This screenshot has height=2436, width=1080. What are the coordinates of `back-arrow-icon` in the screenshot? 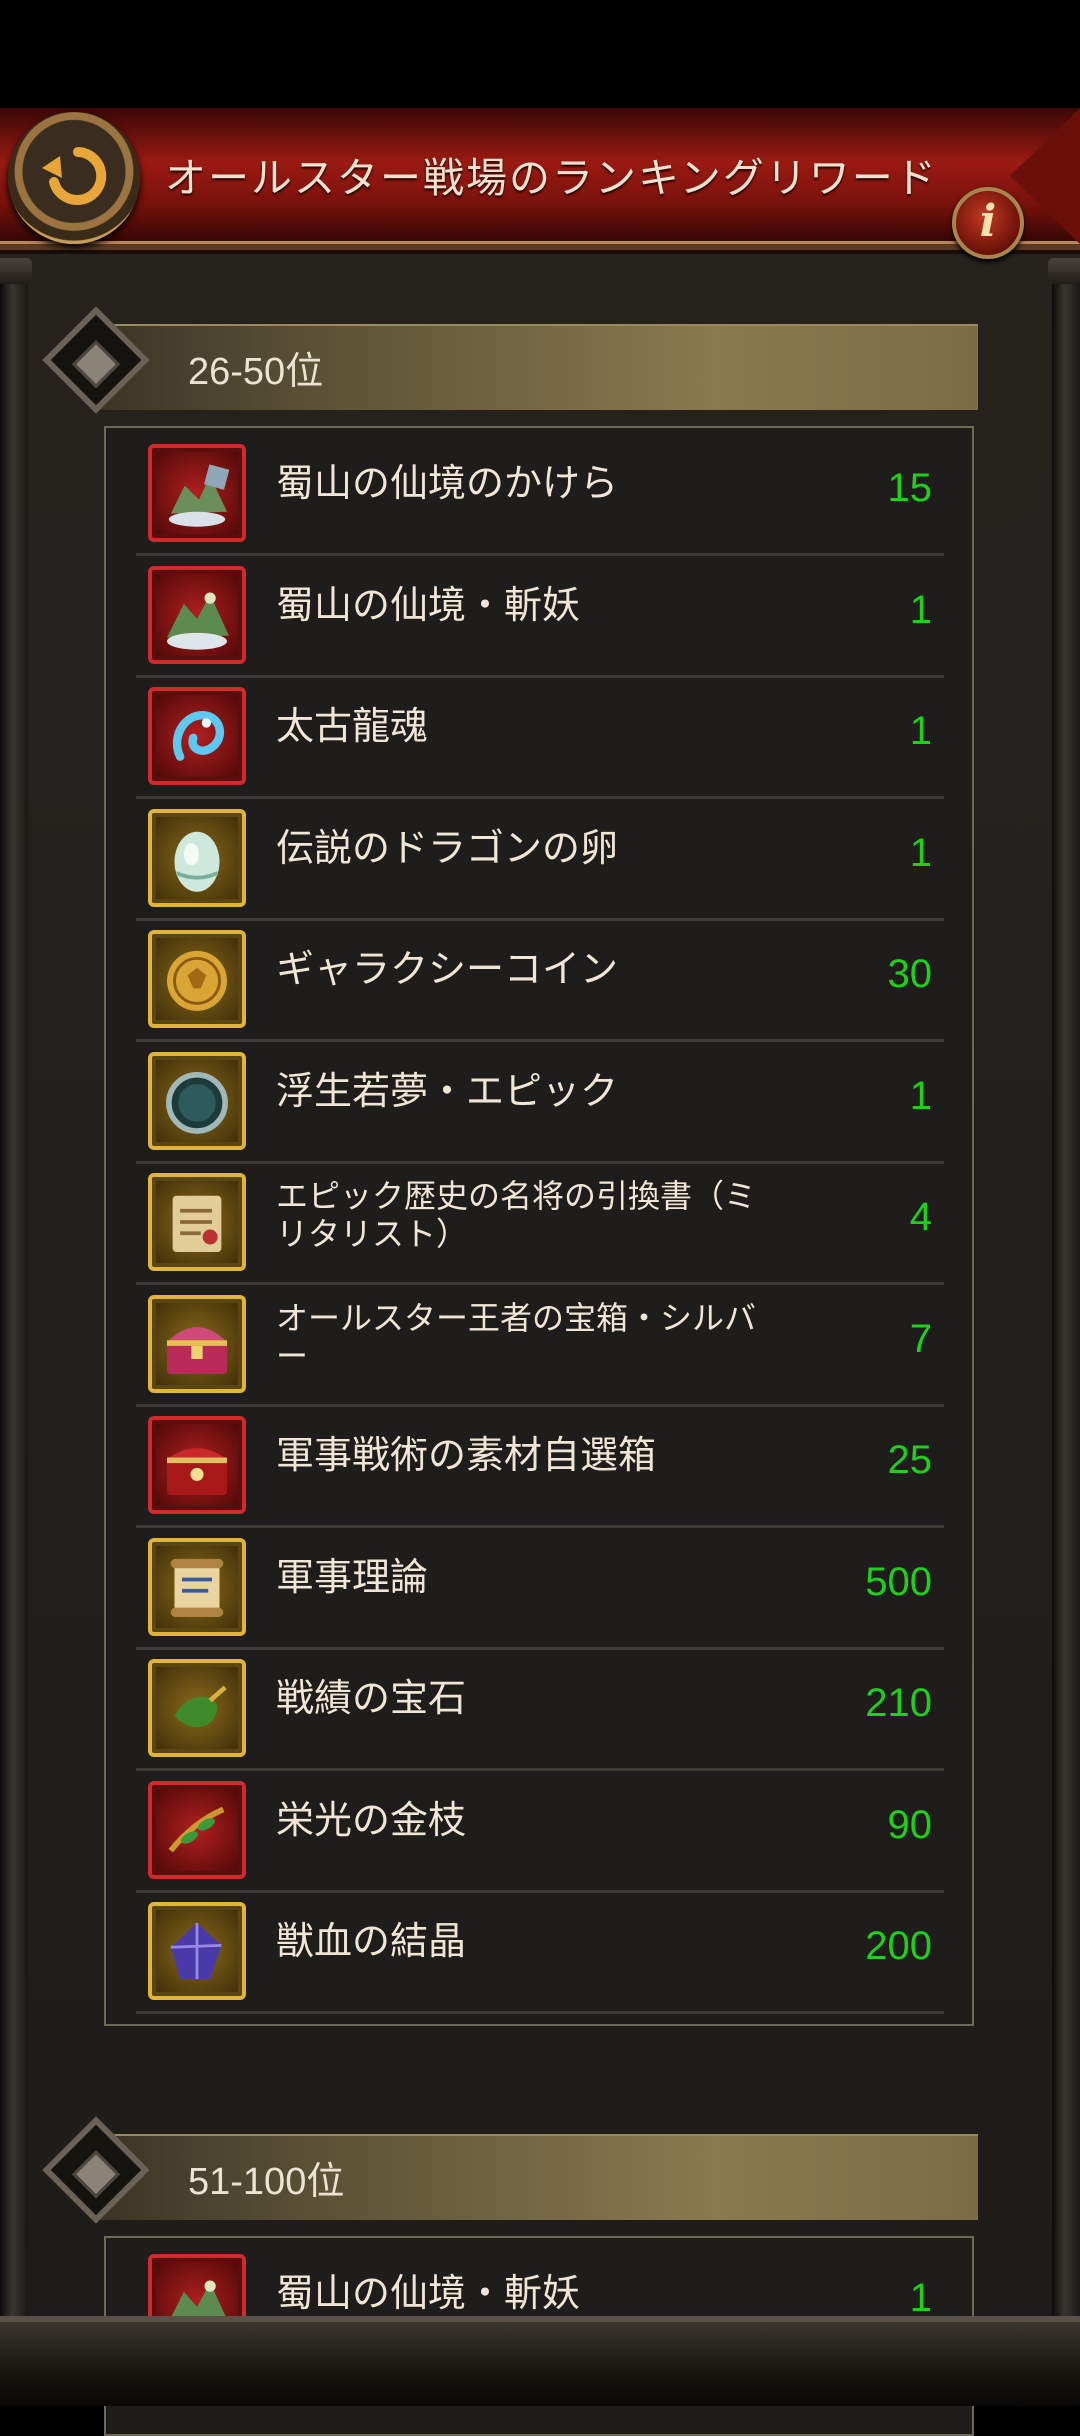 It's located at (74, 176).